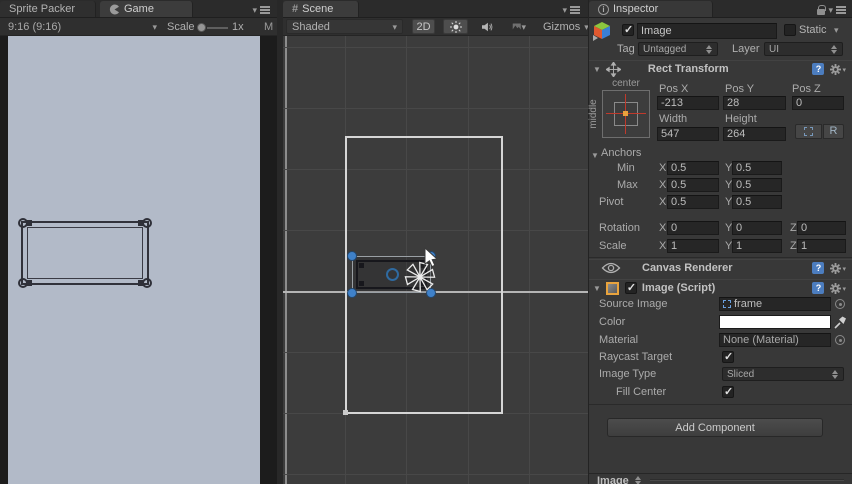 This screenshot has height=484, width=852. I want to click on tab-game: Game, so click(146, 9).